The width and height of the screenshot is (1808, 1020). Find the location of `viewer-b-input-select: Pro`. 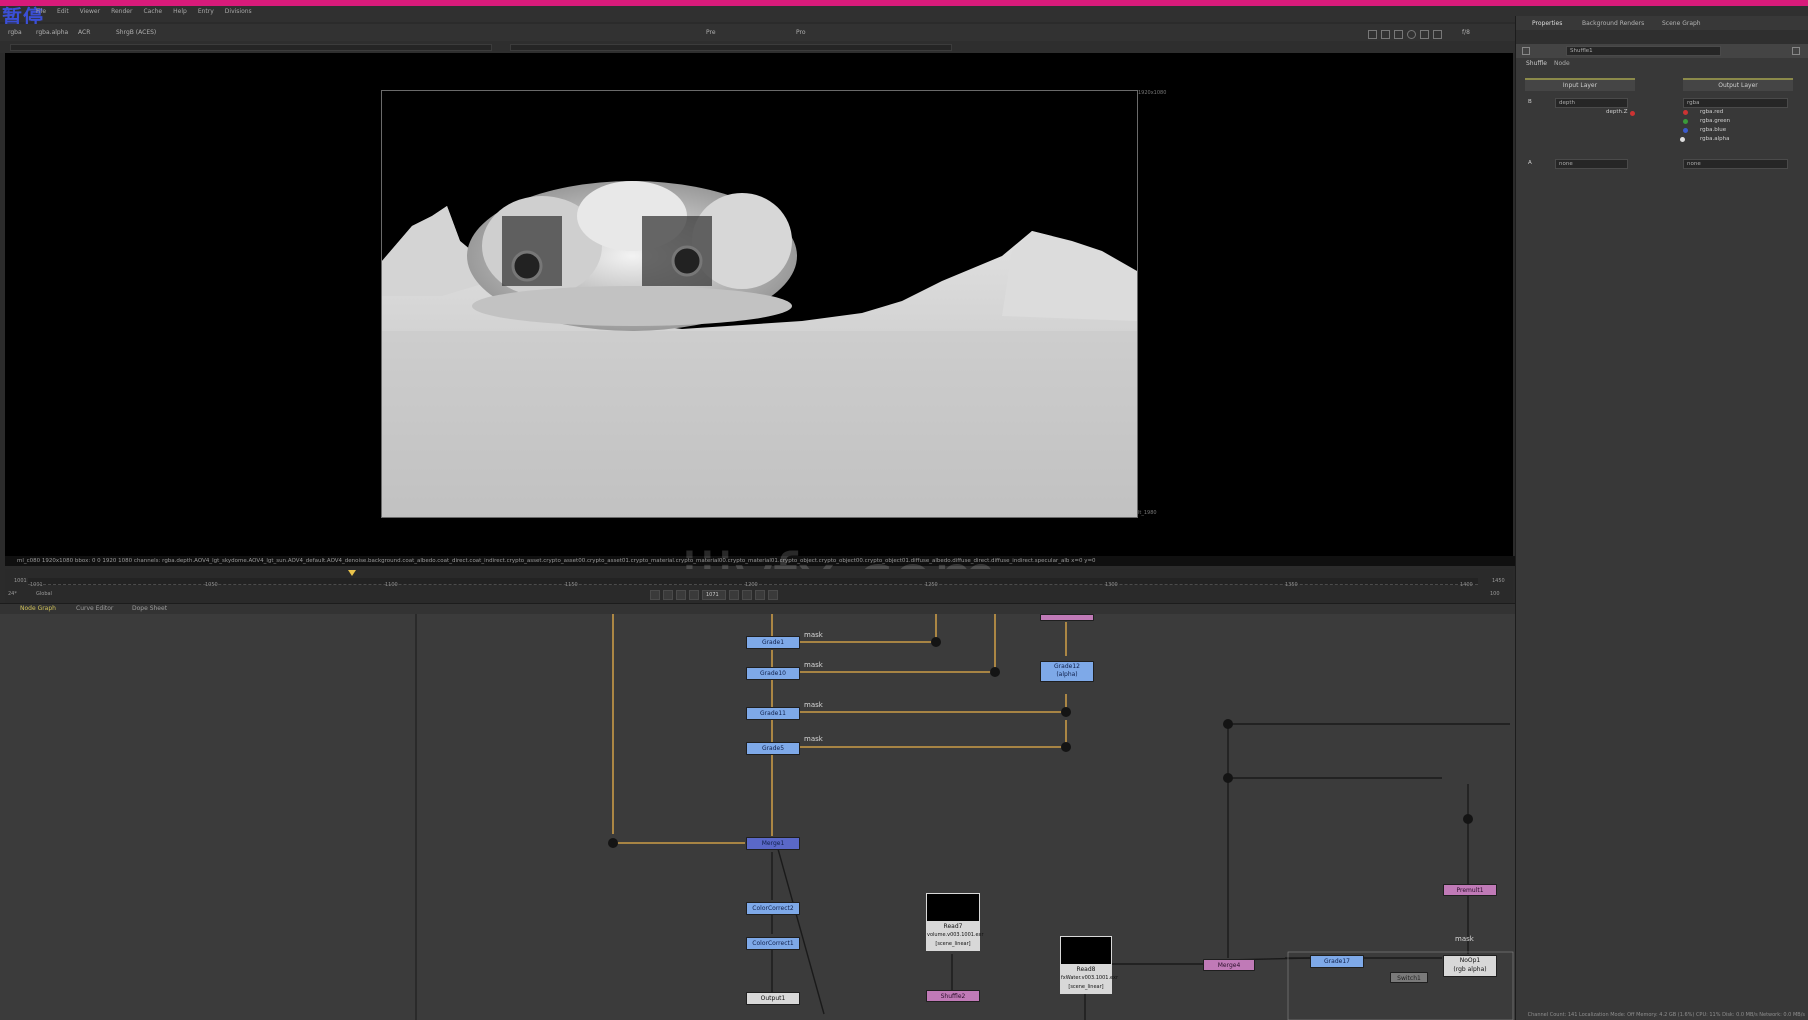

viewer-b-input-select: Pro is located at coordinates (801, 32).